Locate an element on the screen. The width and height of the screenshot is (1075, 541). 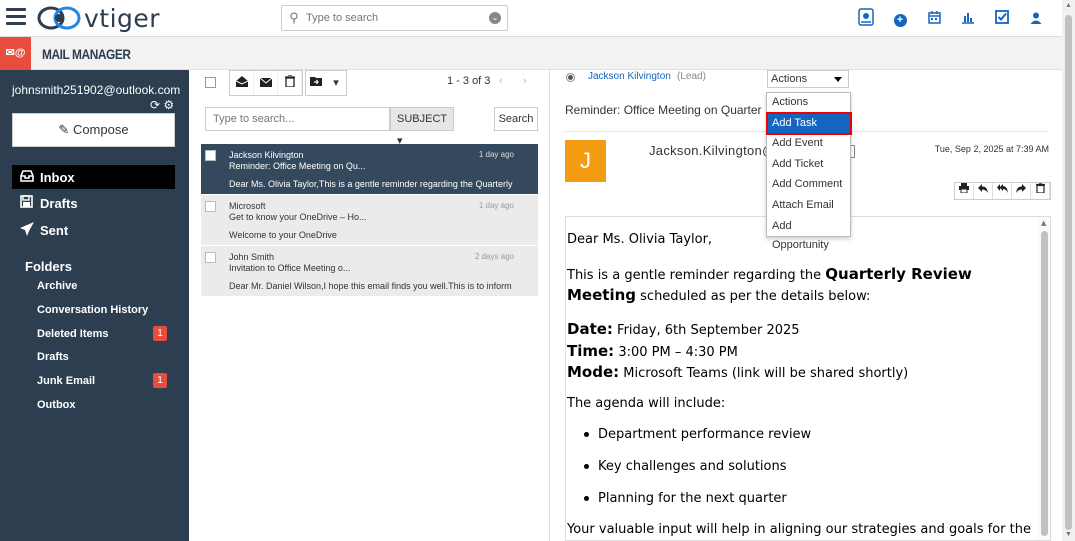
menu-item-add-task: Add Task is located at coordinates (809, 123).